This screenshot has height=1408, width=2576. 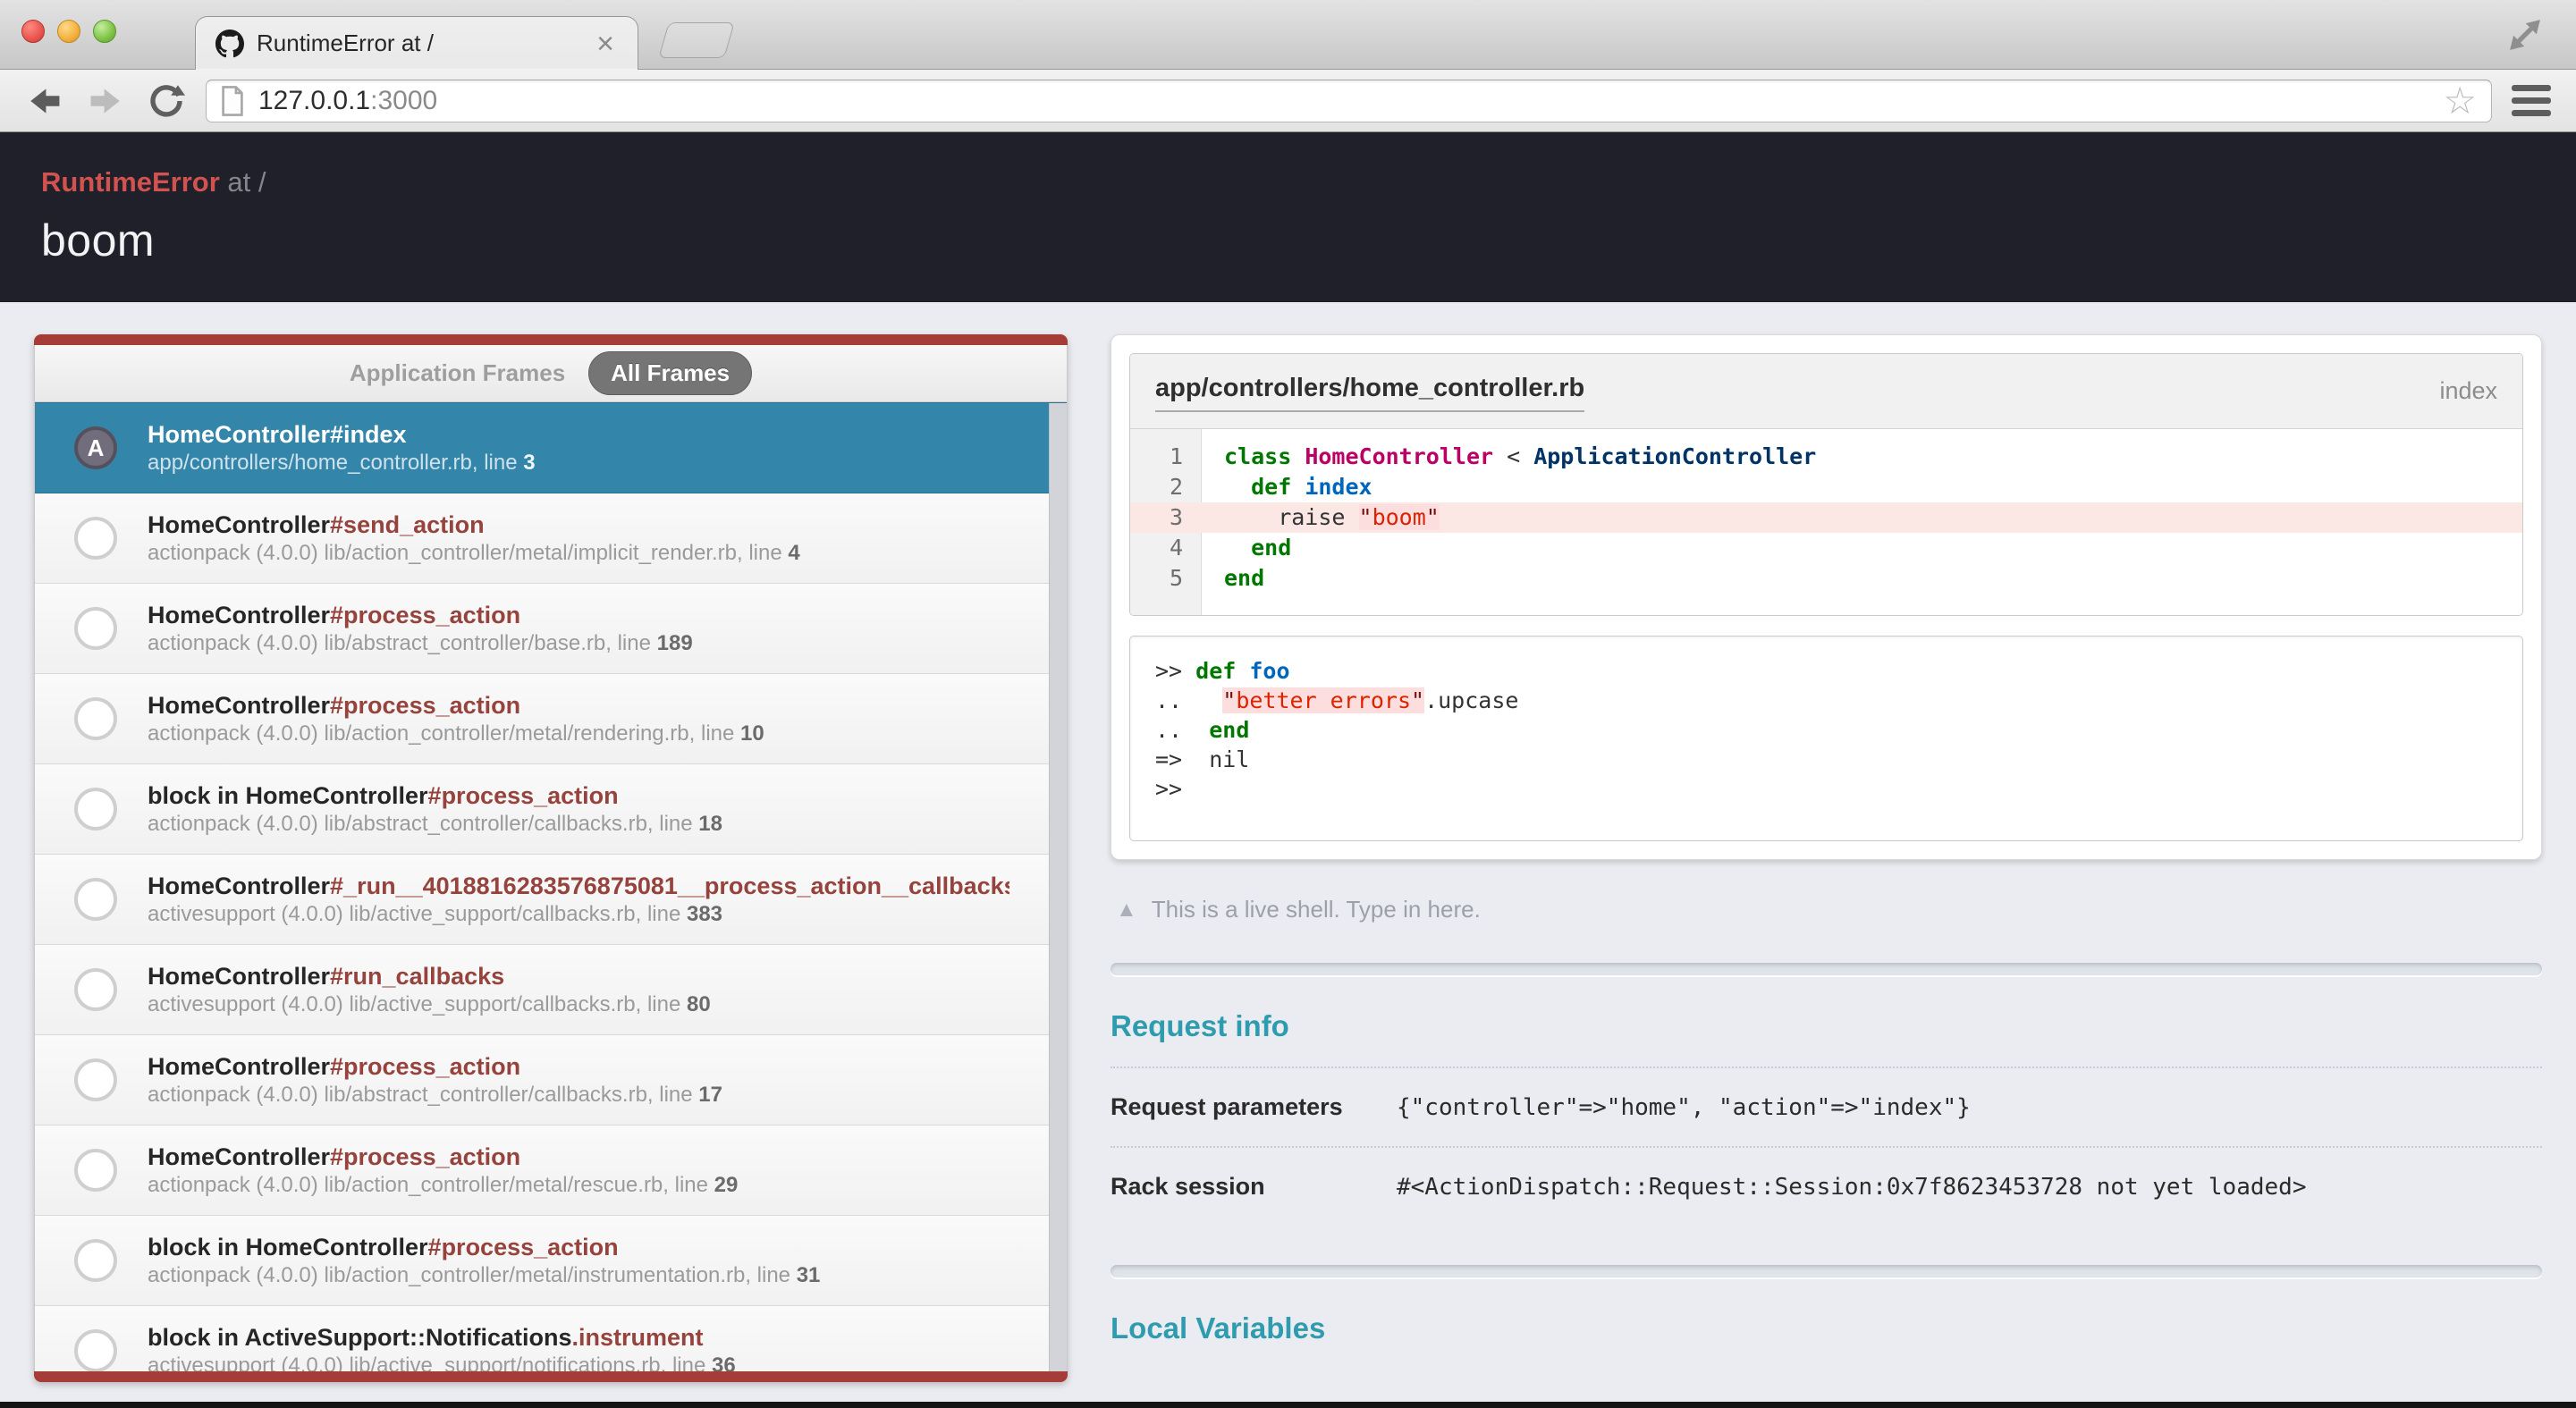 What do you see at coordinates (1513, 456) in the screenshot?
I see `code-token: <` at bounding box center [1513, 456].